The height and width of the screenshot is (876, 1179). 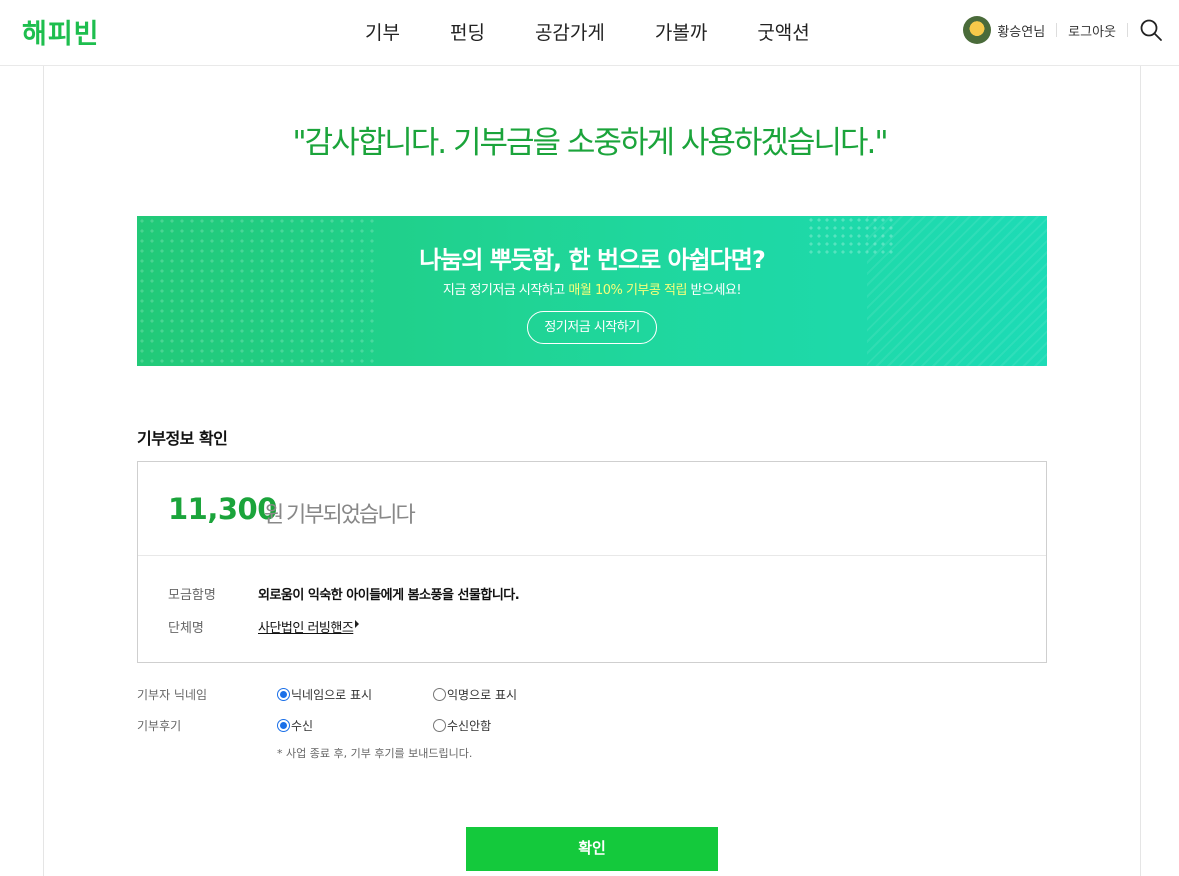 I want to click on campaign-name: 외로움이 익숙한 아이들에게 봄소풍을 선물합니다., so click(x=389, y=595).